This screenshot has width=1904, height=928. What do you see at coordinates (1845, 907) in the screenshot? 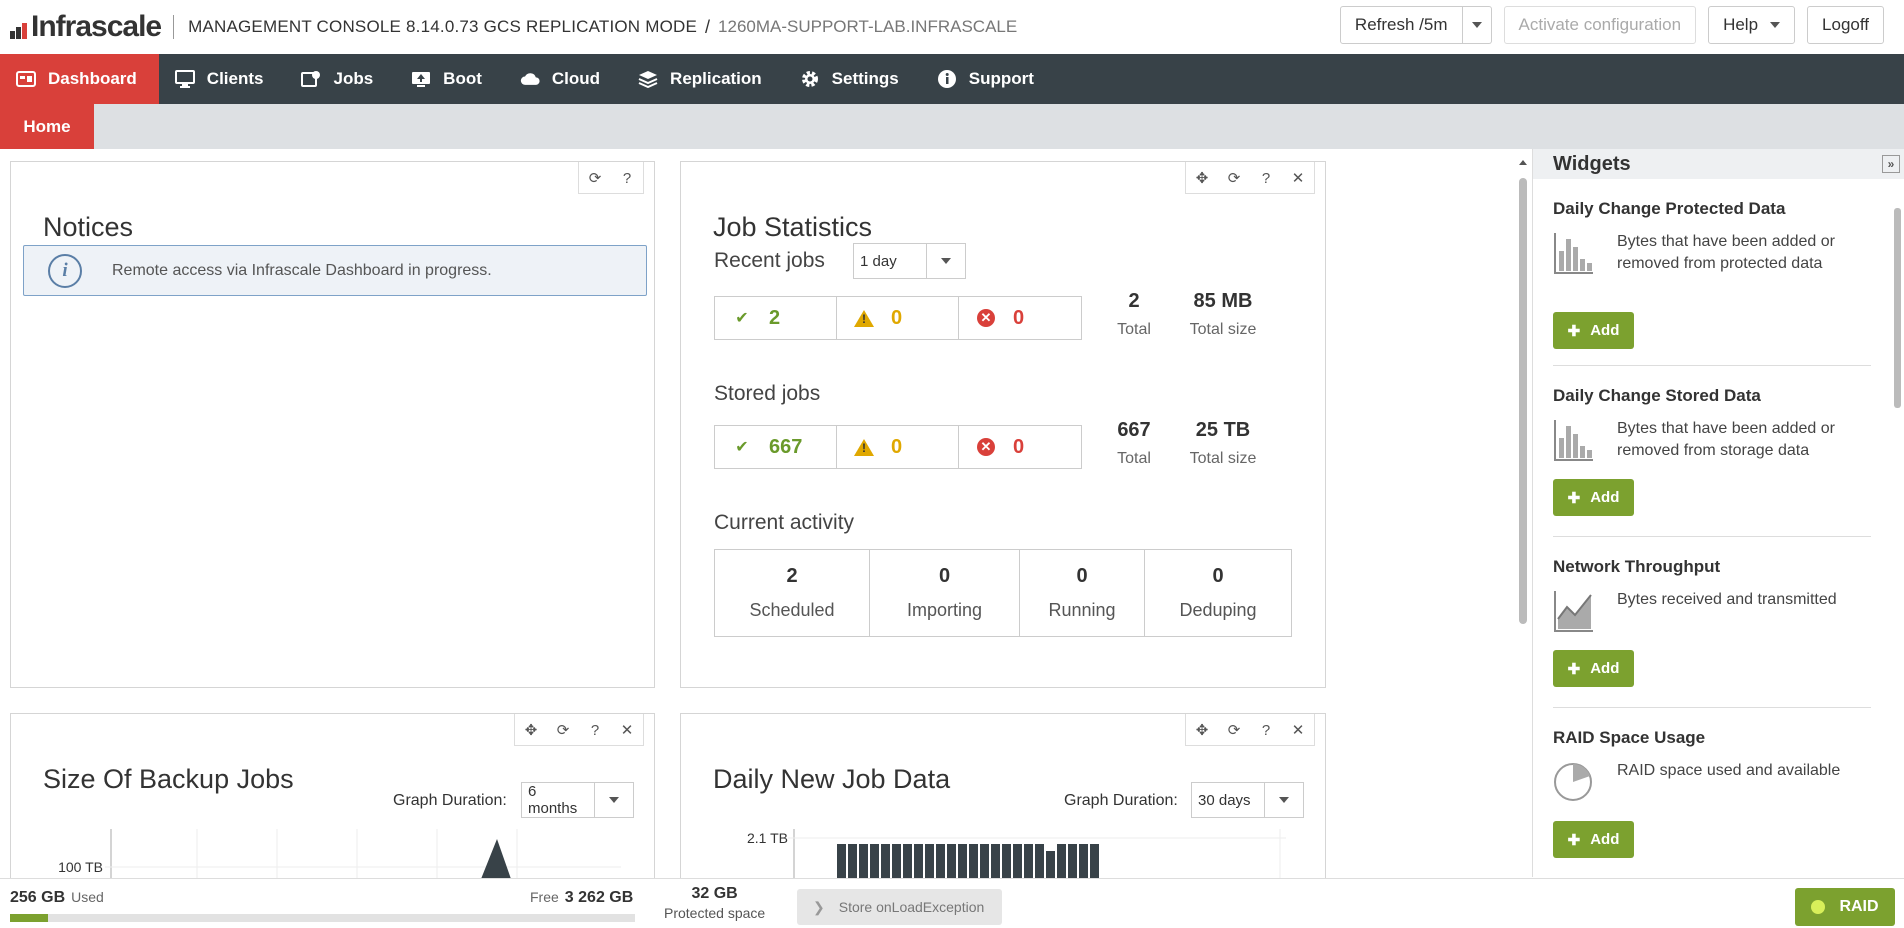
I see `raid-status-button: RAID` at bounding box center [1845, 907].